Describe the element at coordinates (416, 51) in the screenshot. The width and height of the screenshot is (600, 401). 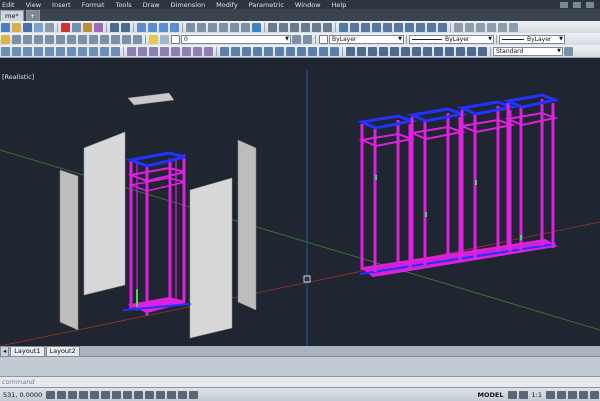
I see `rotate-icon` at that location.